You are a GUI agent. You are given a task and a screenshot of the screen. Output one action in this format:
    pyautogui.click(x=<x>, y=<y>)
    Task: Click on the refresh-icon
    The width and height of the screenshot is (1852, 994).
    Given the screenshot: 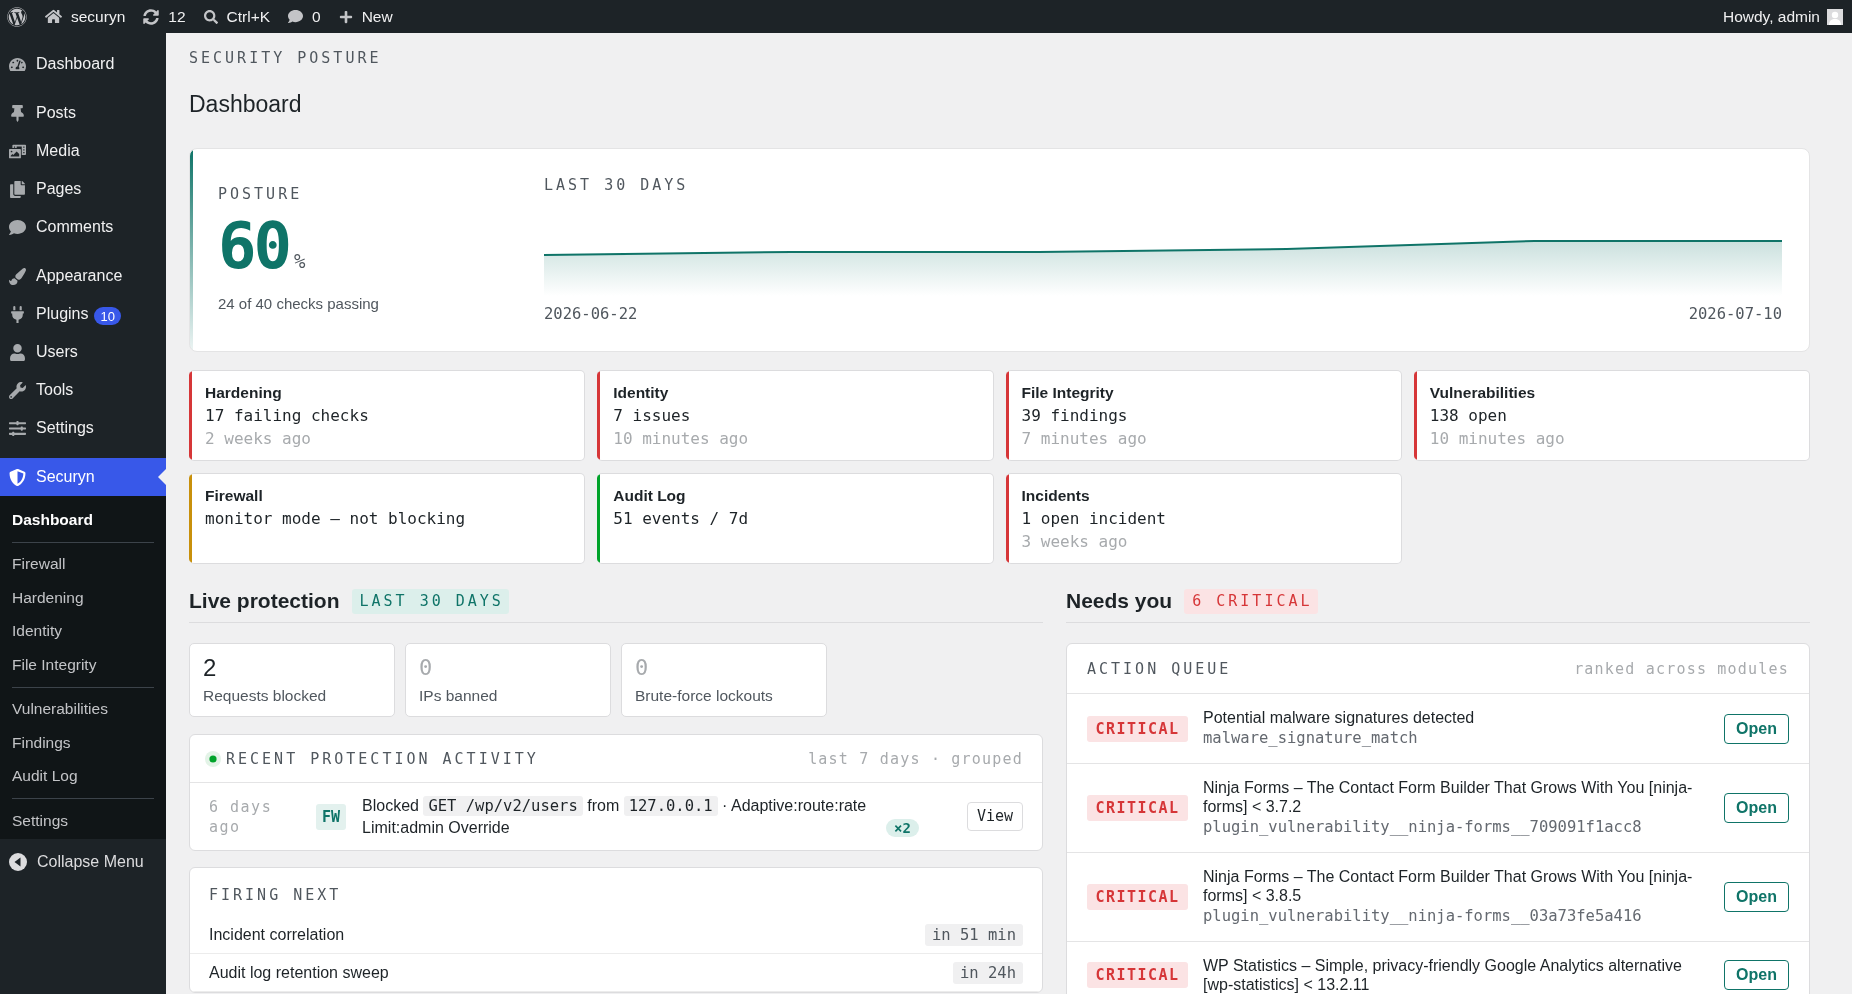 What is the action you would take?
    pyautogui.click(x=151, y=16)
    